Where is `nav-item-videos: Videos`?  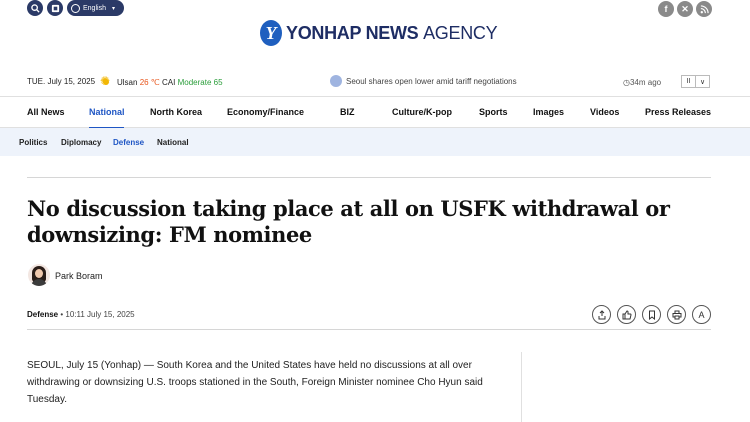
nav-item-videos: Videos is located at coordinates (604, 112).